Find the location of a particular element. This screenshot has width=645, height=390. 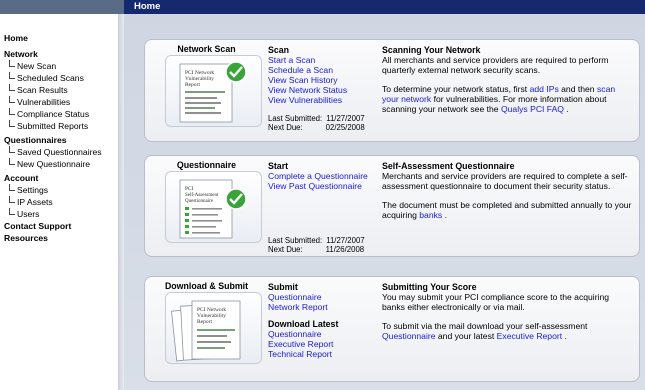

complete-questionnaire-link: Complete a Questionnaire is located at coordinates (322, 176).